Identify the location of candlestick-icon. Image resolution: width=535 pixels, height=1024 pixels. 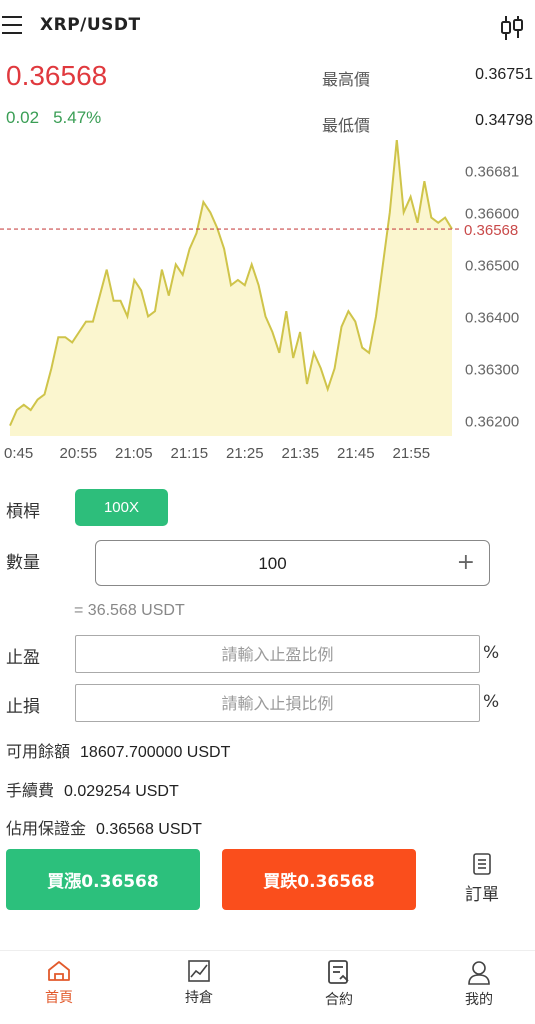
(512, 28).